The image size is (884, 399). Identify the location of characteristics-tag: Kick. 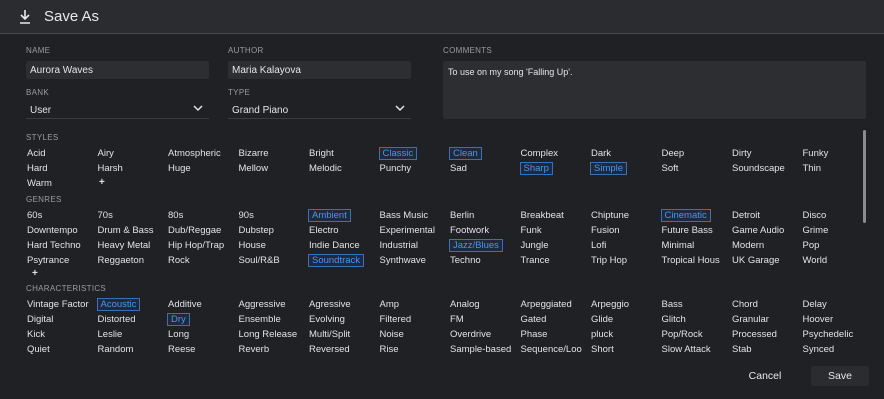
(36, 334).